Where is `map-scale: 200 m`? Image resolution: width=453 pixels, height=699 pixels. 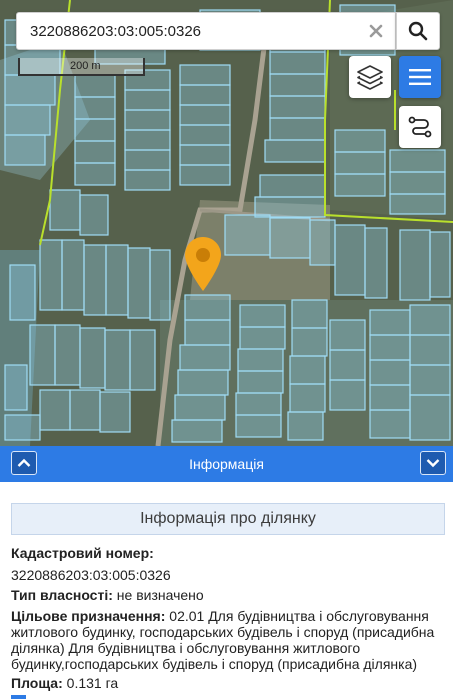
map-scale: 200 m is located at coordinates (81, 67).